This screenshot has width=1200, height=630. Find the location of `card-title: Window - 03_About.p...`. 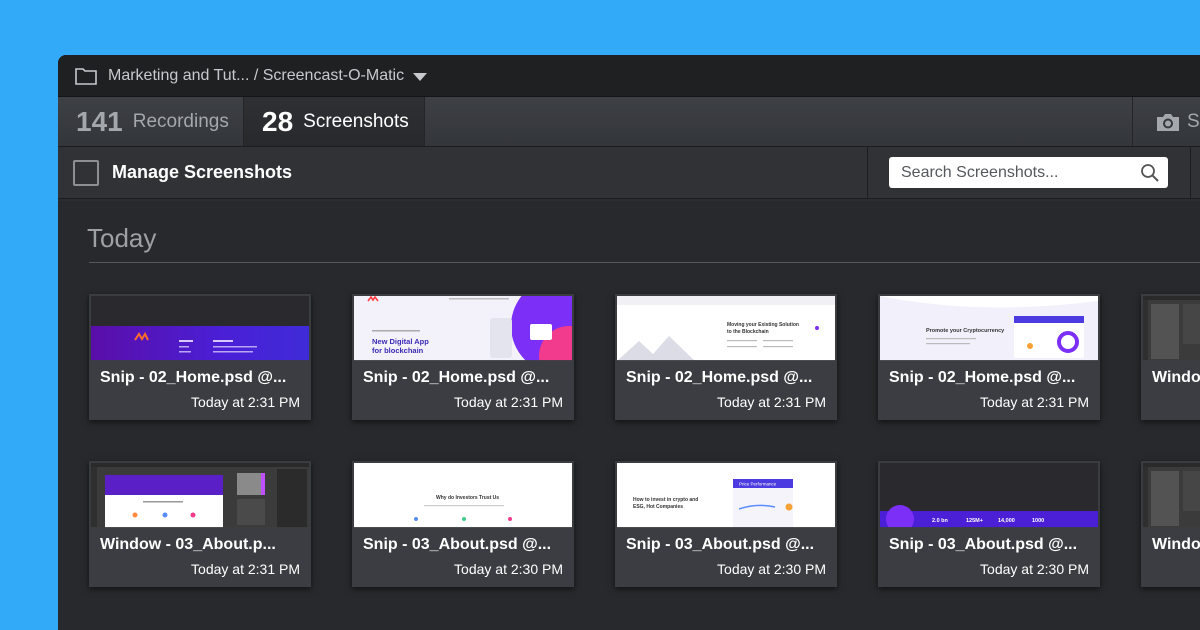

card-title: Window - 03_About.p... is located at coordinates (188, 544).